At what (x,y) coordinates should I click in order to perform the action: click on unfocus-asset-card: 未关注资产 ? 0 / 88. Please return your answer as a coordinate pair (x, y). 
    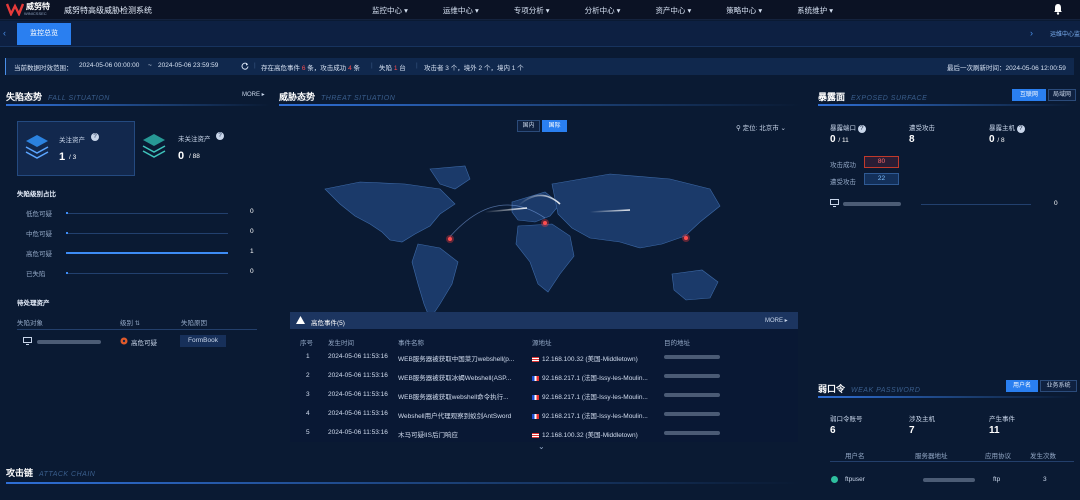
    Looking at the image, I should click on (198, 148).